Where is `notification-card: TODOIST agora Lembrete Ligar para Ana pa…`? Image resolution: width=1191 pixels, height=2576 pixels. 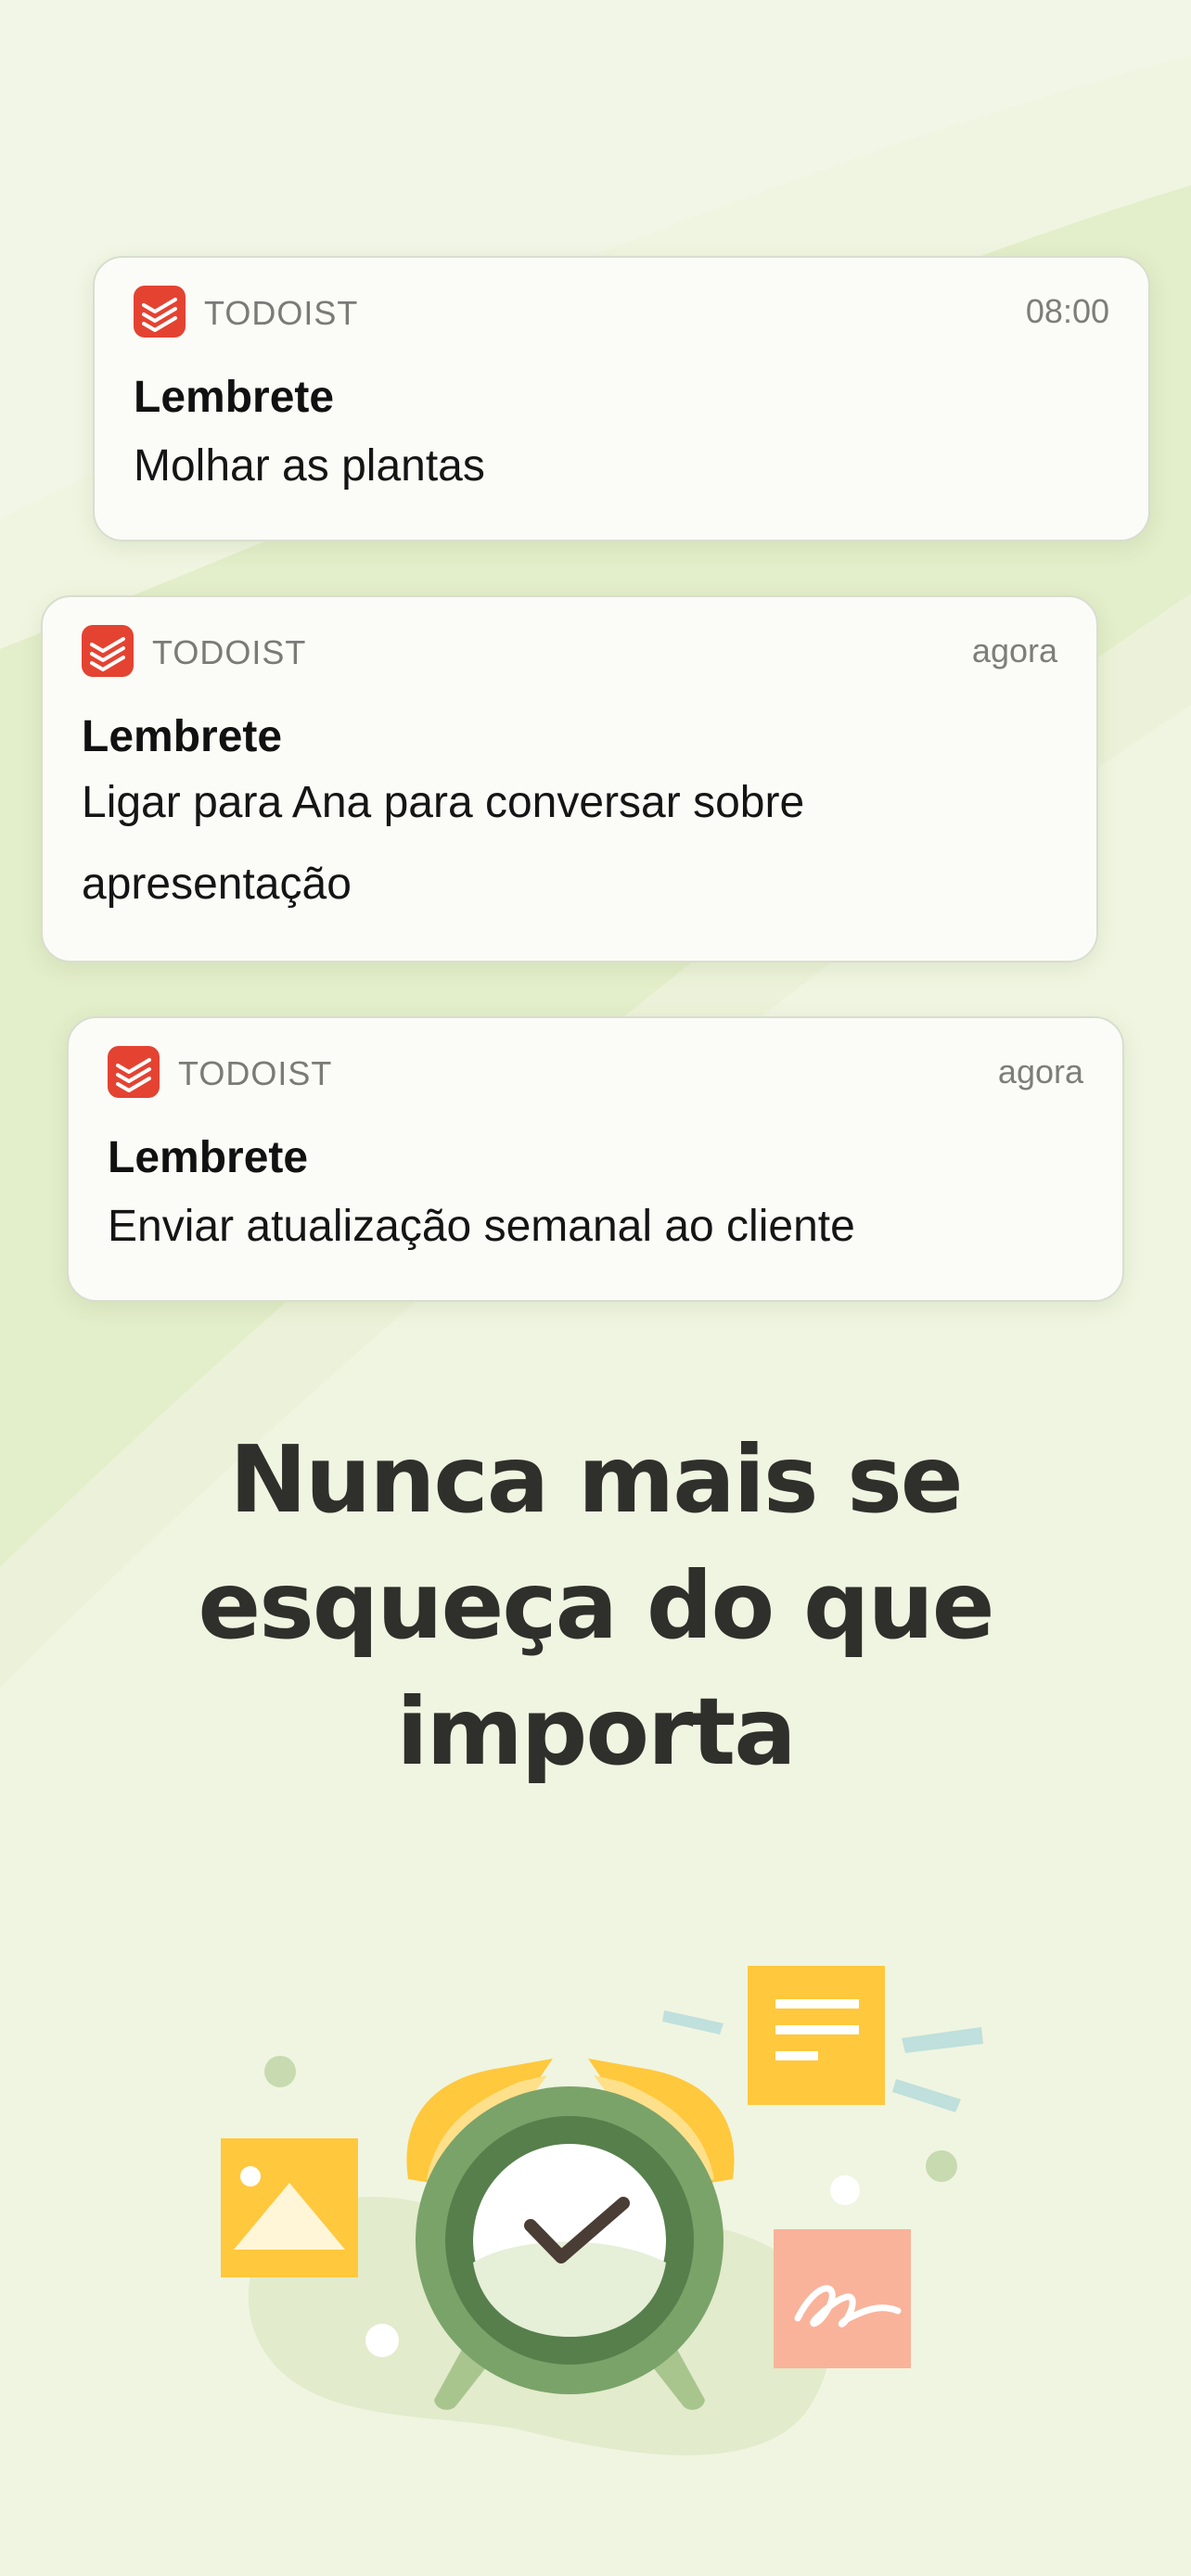
notification-card: TODOIST agora Lembrete Ligar para Ana pa… is located at coordinates (569, 779).